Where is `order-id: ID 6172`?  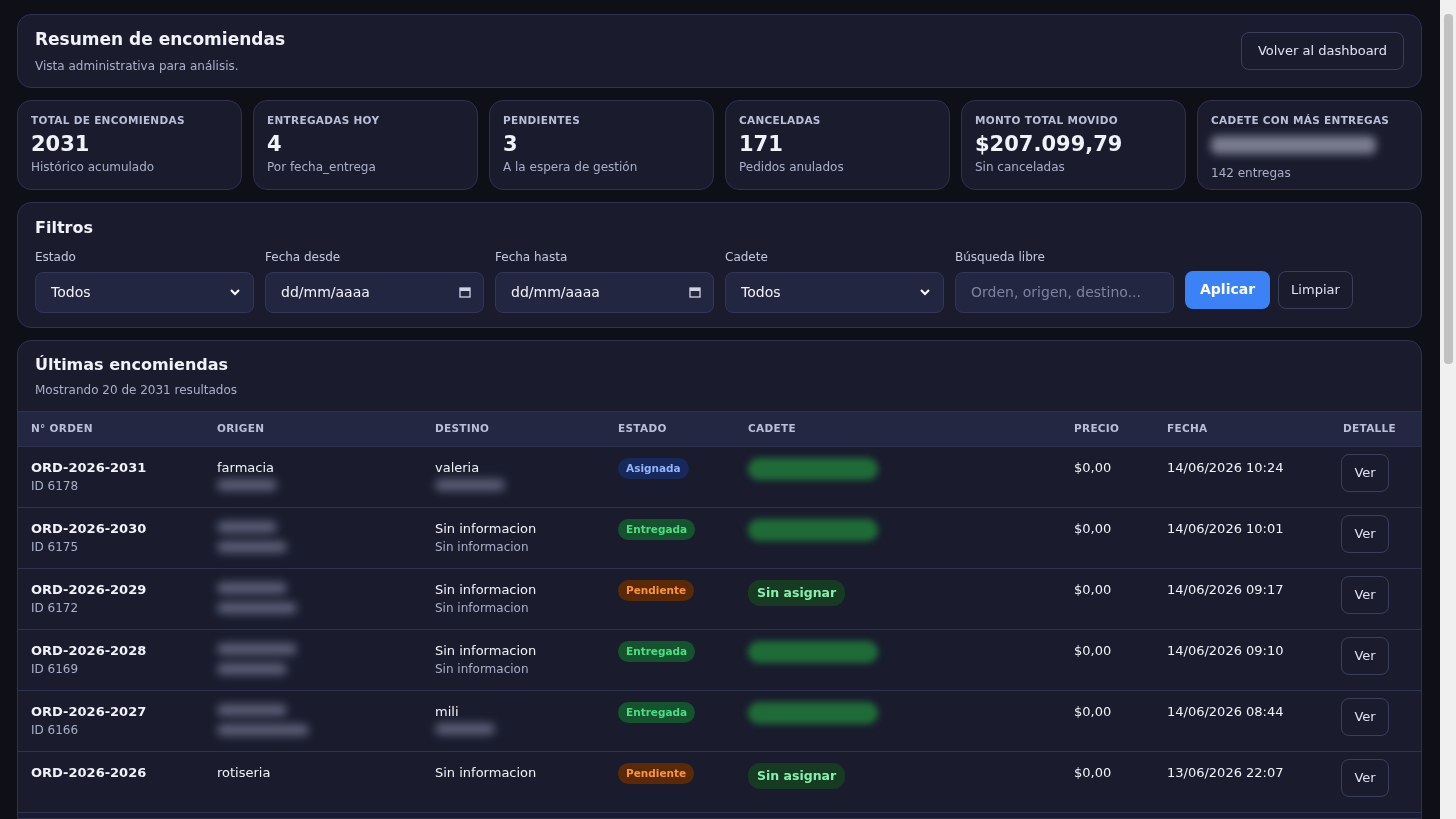
order-id: ID 6172 is located at coordinates (55, 608).